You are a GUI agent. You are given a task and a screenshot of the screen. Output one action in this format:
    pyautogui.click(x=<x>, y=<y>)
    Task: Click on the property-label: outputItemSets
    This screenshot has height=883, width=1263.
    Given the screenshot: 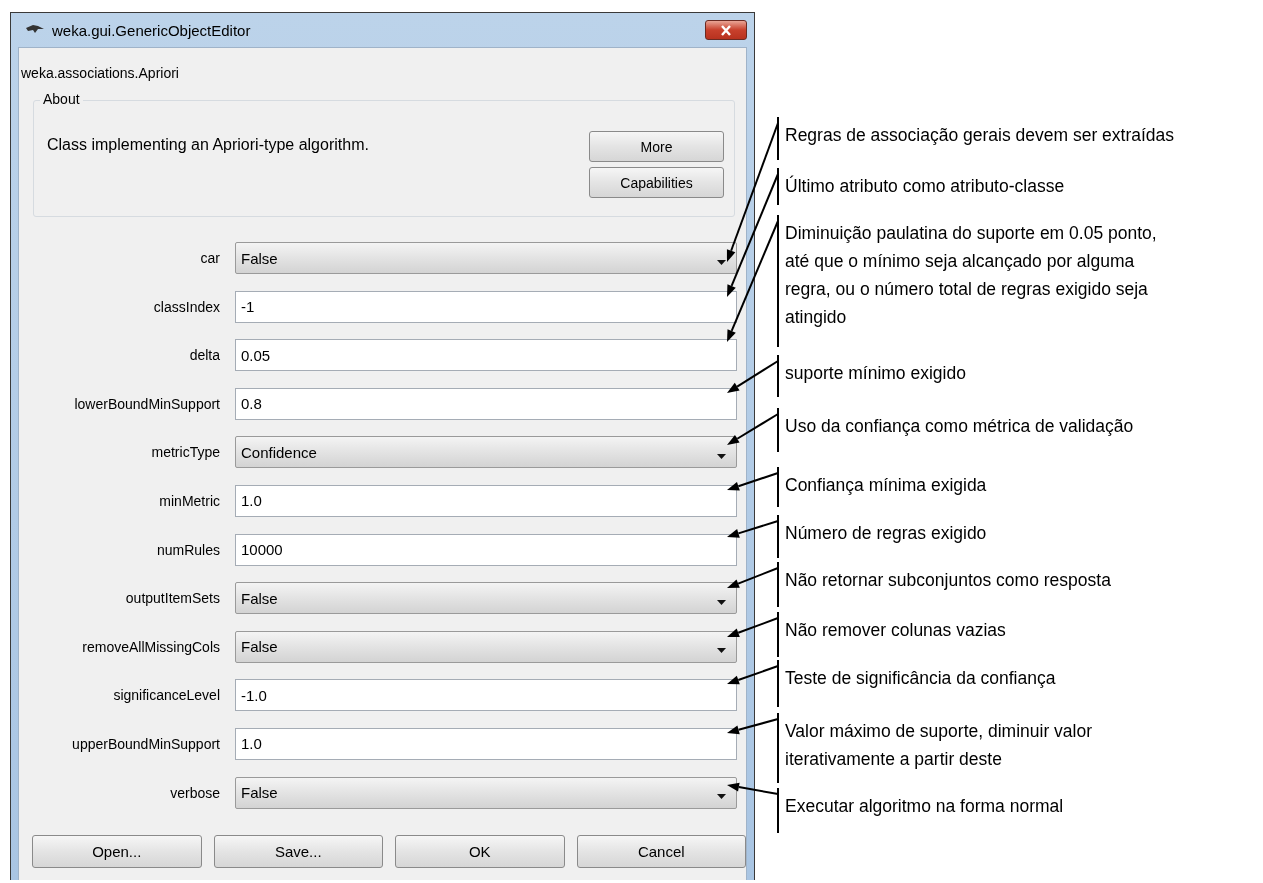 What is the action you would take?
    pyautogui.click(x=172, y=598)
    